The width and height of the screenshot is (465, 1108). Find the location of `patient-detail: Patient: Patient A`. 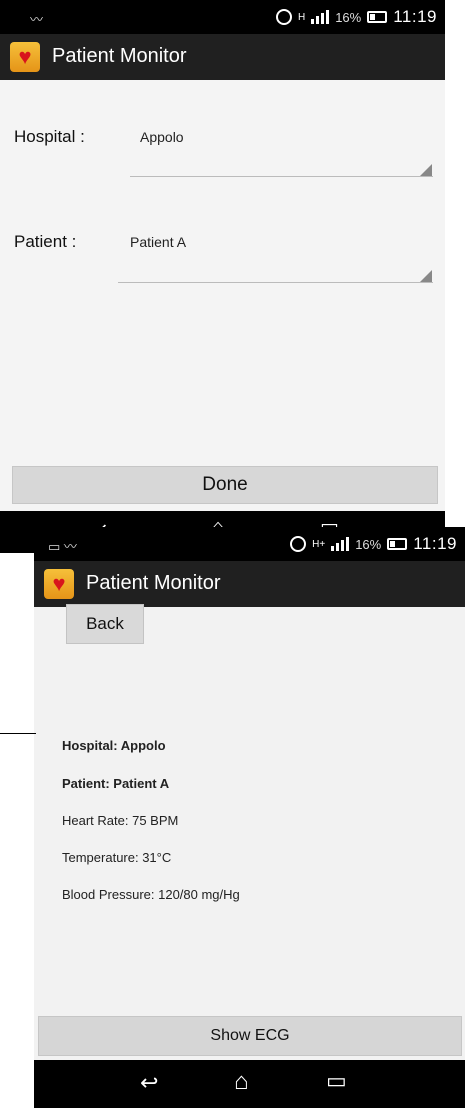

patient-detail: Patient: Patient A is located at coordinates (116, 783).